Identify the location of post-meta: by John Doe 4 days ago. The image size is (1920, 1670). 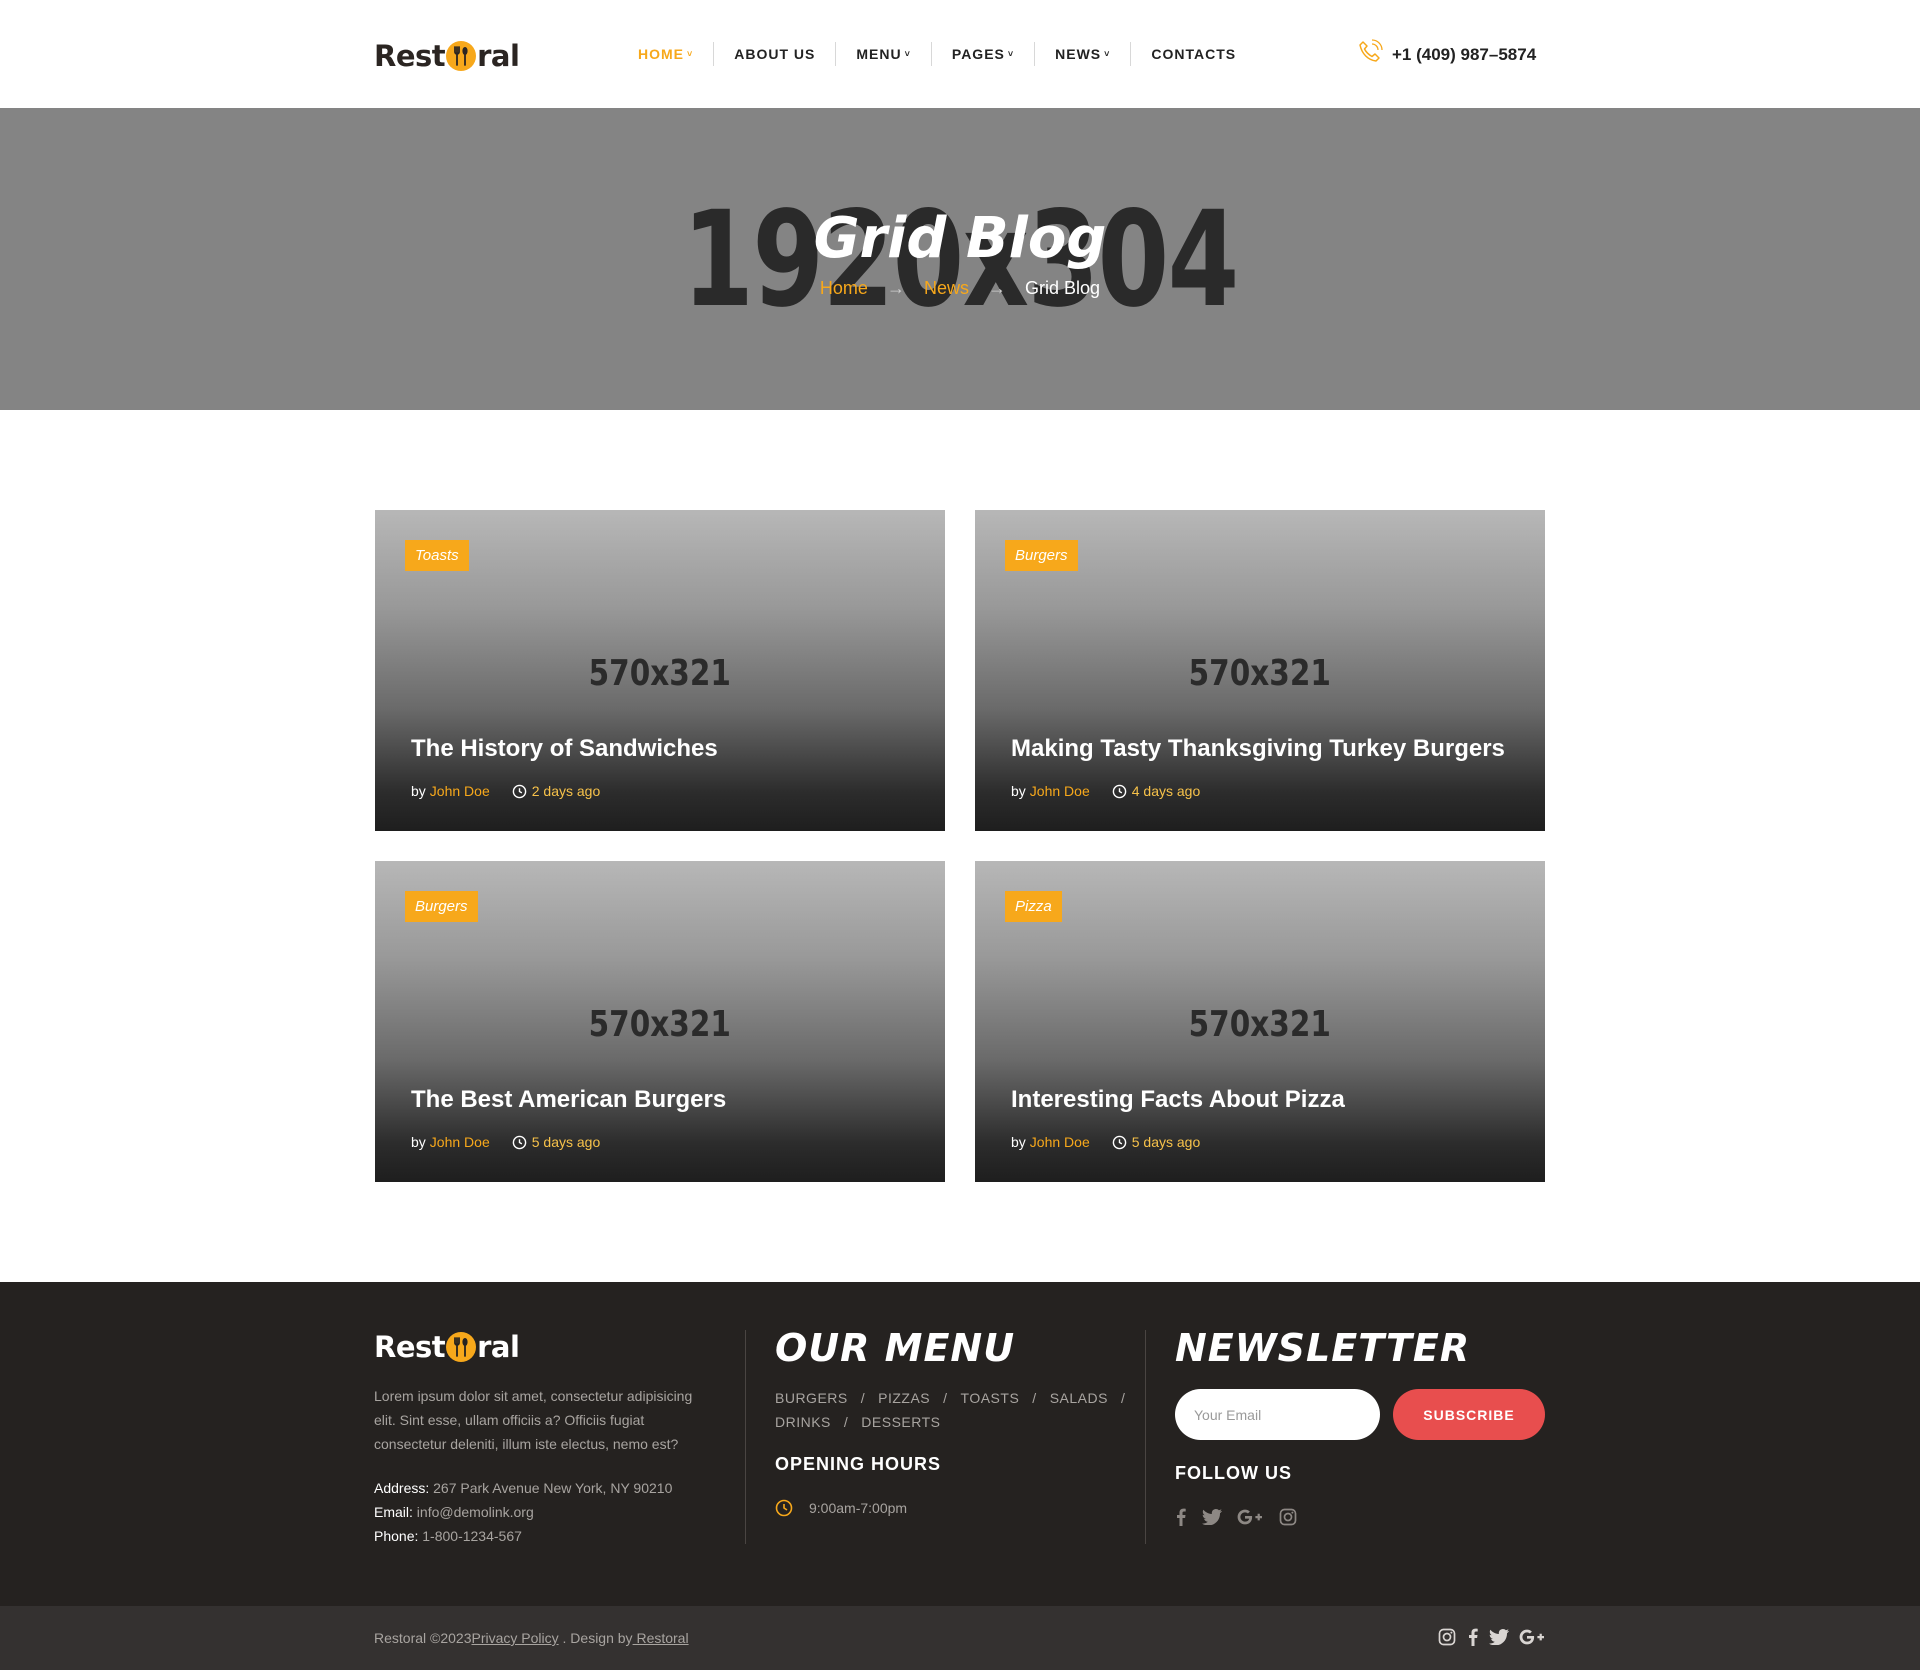
(1105, 791).